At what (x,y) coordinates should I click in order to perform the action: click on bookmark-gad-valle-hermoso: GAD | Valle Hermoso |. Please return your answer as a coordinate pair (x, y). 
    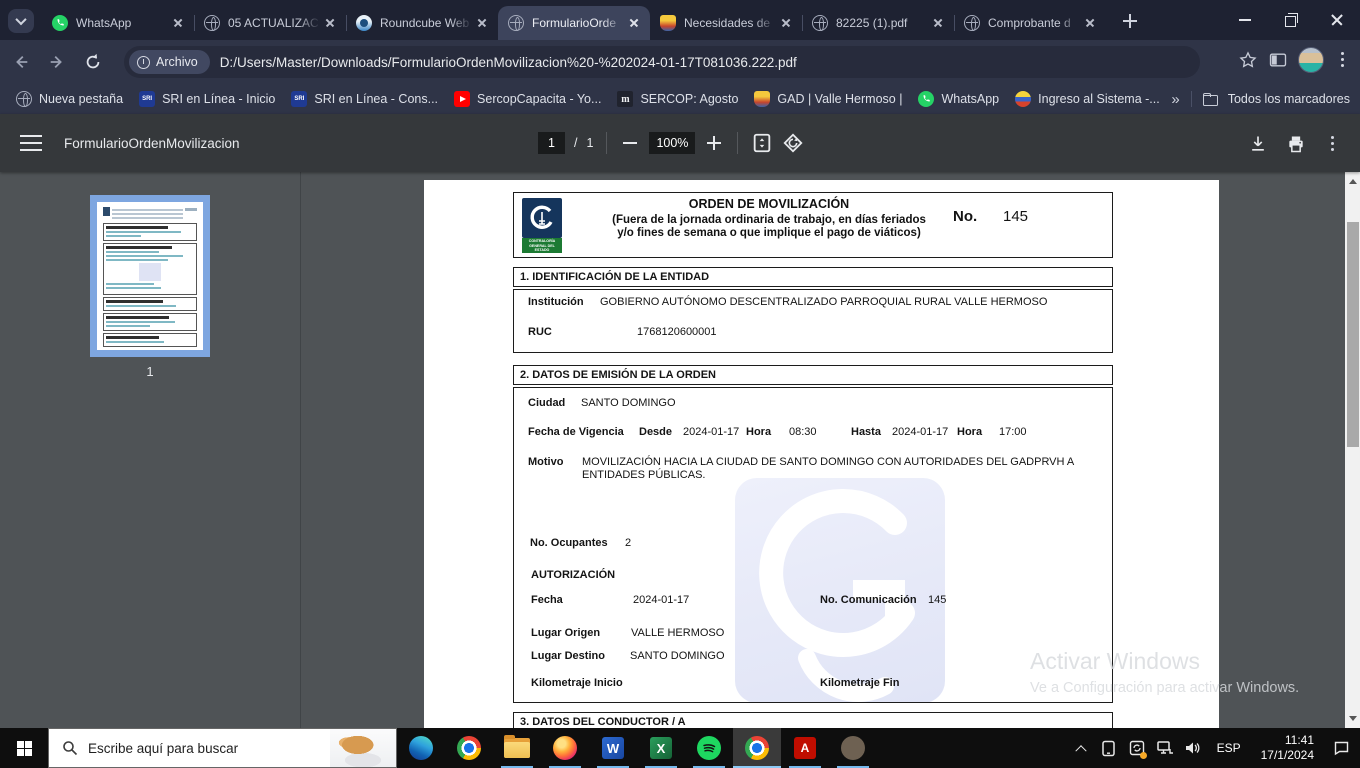
    Looking at the image, I should click on (828, 99).